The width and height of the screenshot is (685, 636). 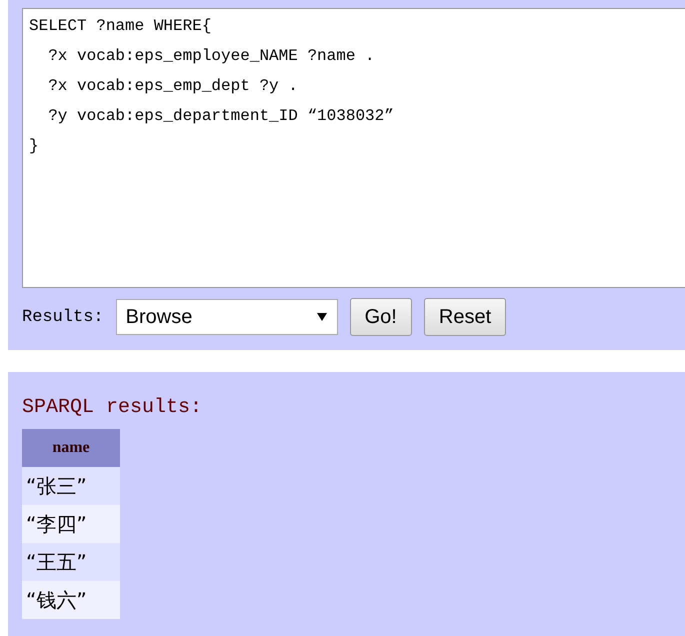 What do you see at coordinates (465, 317) in the screenshot?
I see `reset-button: Reset` at bounding box center [465, 317].